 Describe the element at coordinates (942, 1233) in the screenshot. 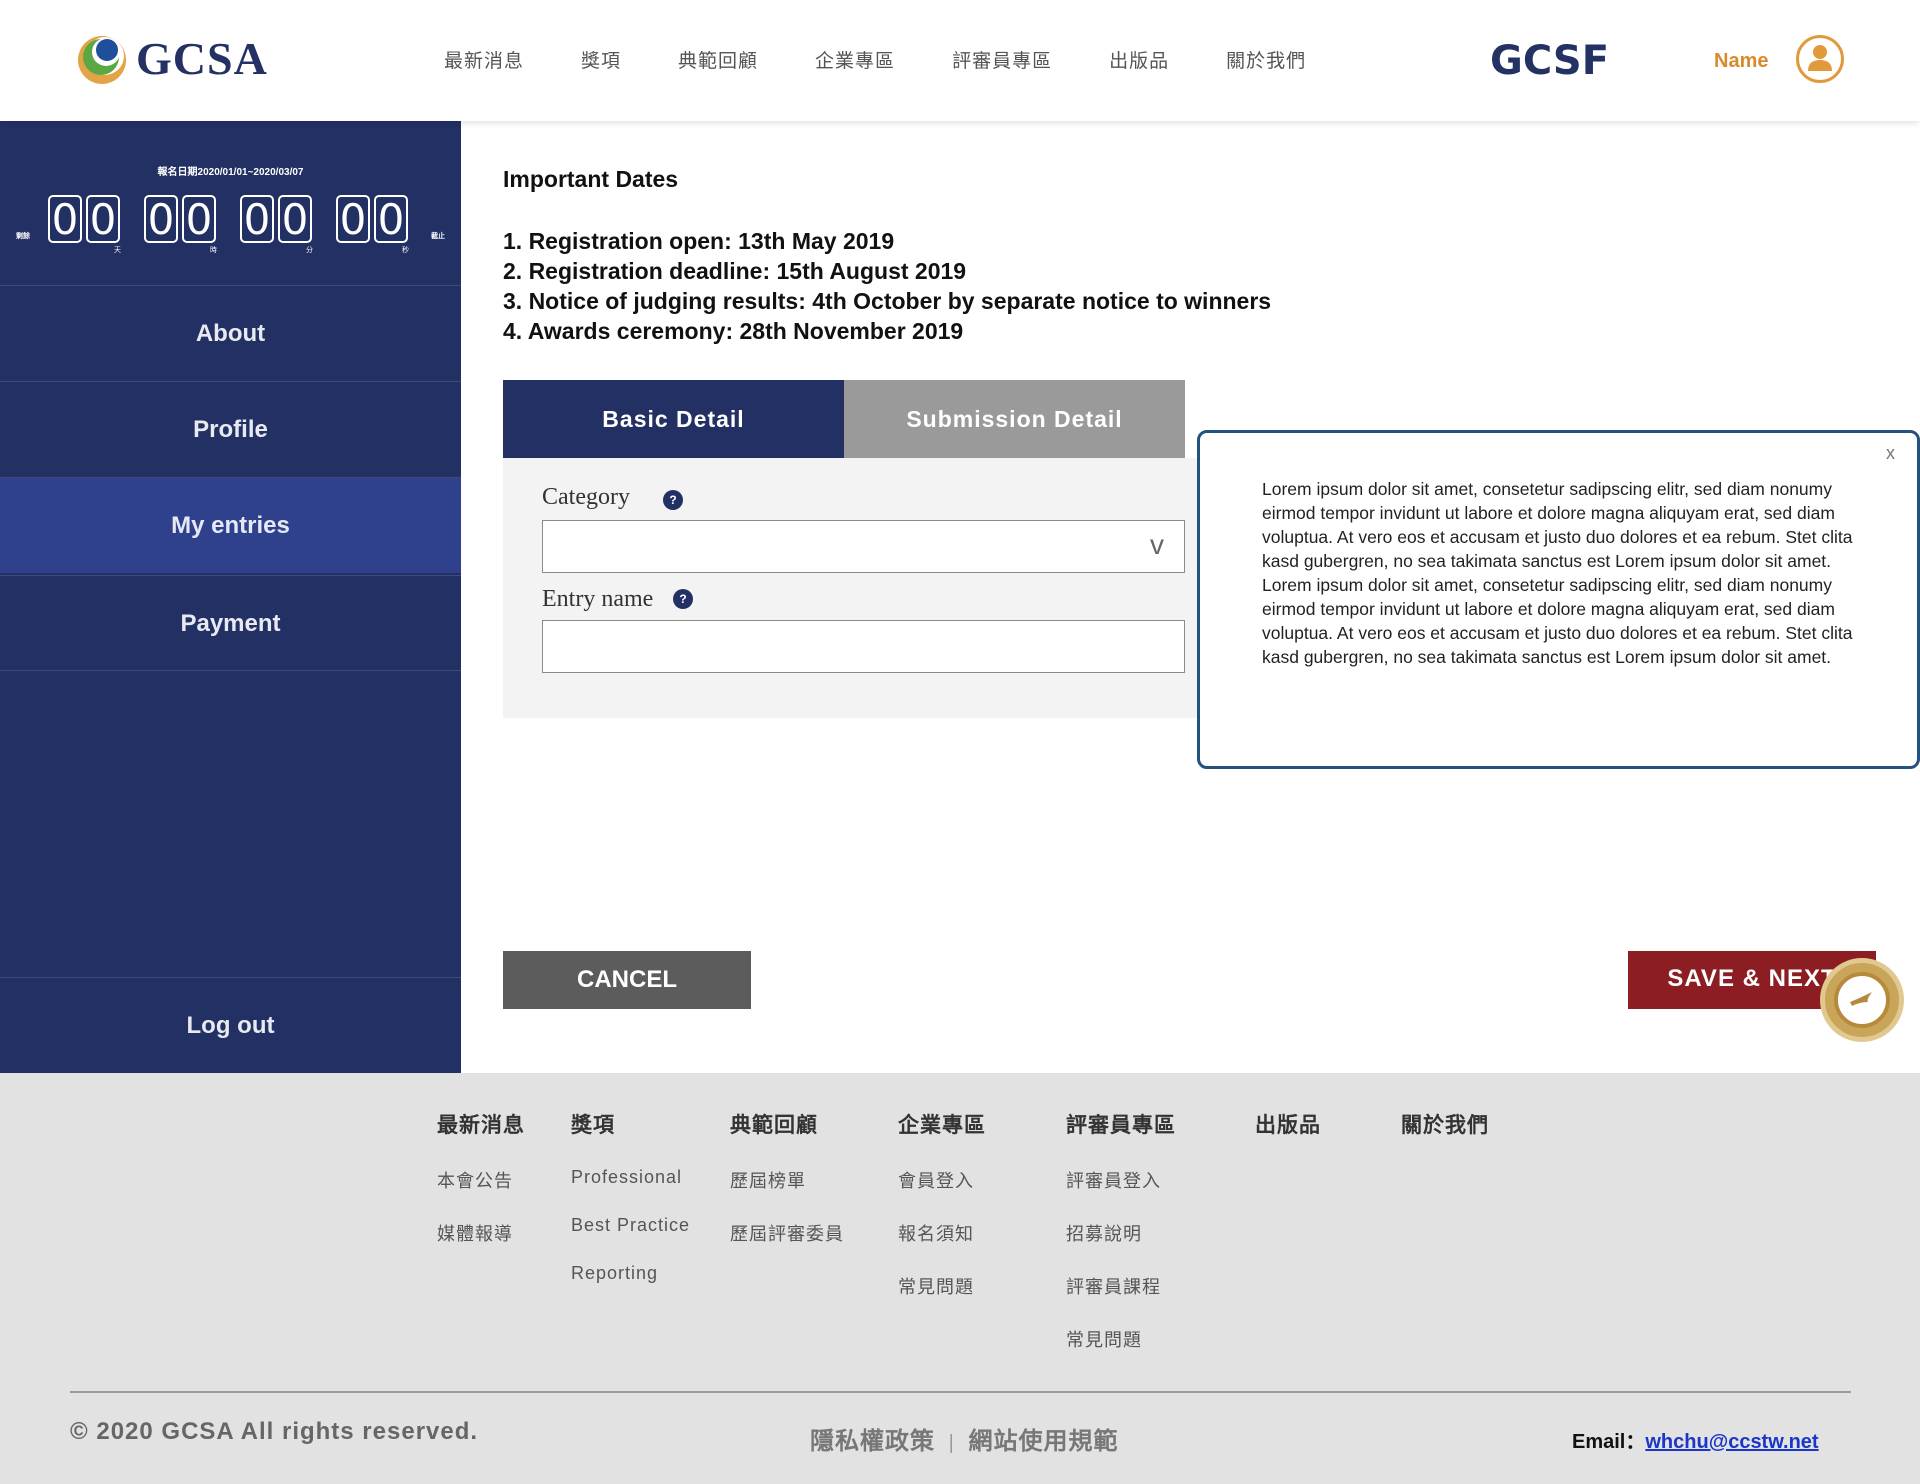

I see `footer-link: 報名須知` at that location.